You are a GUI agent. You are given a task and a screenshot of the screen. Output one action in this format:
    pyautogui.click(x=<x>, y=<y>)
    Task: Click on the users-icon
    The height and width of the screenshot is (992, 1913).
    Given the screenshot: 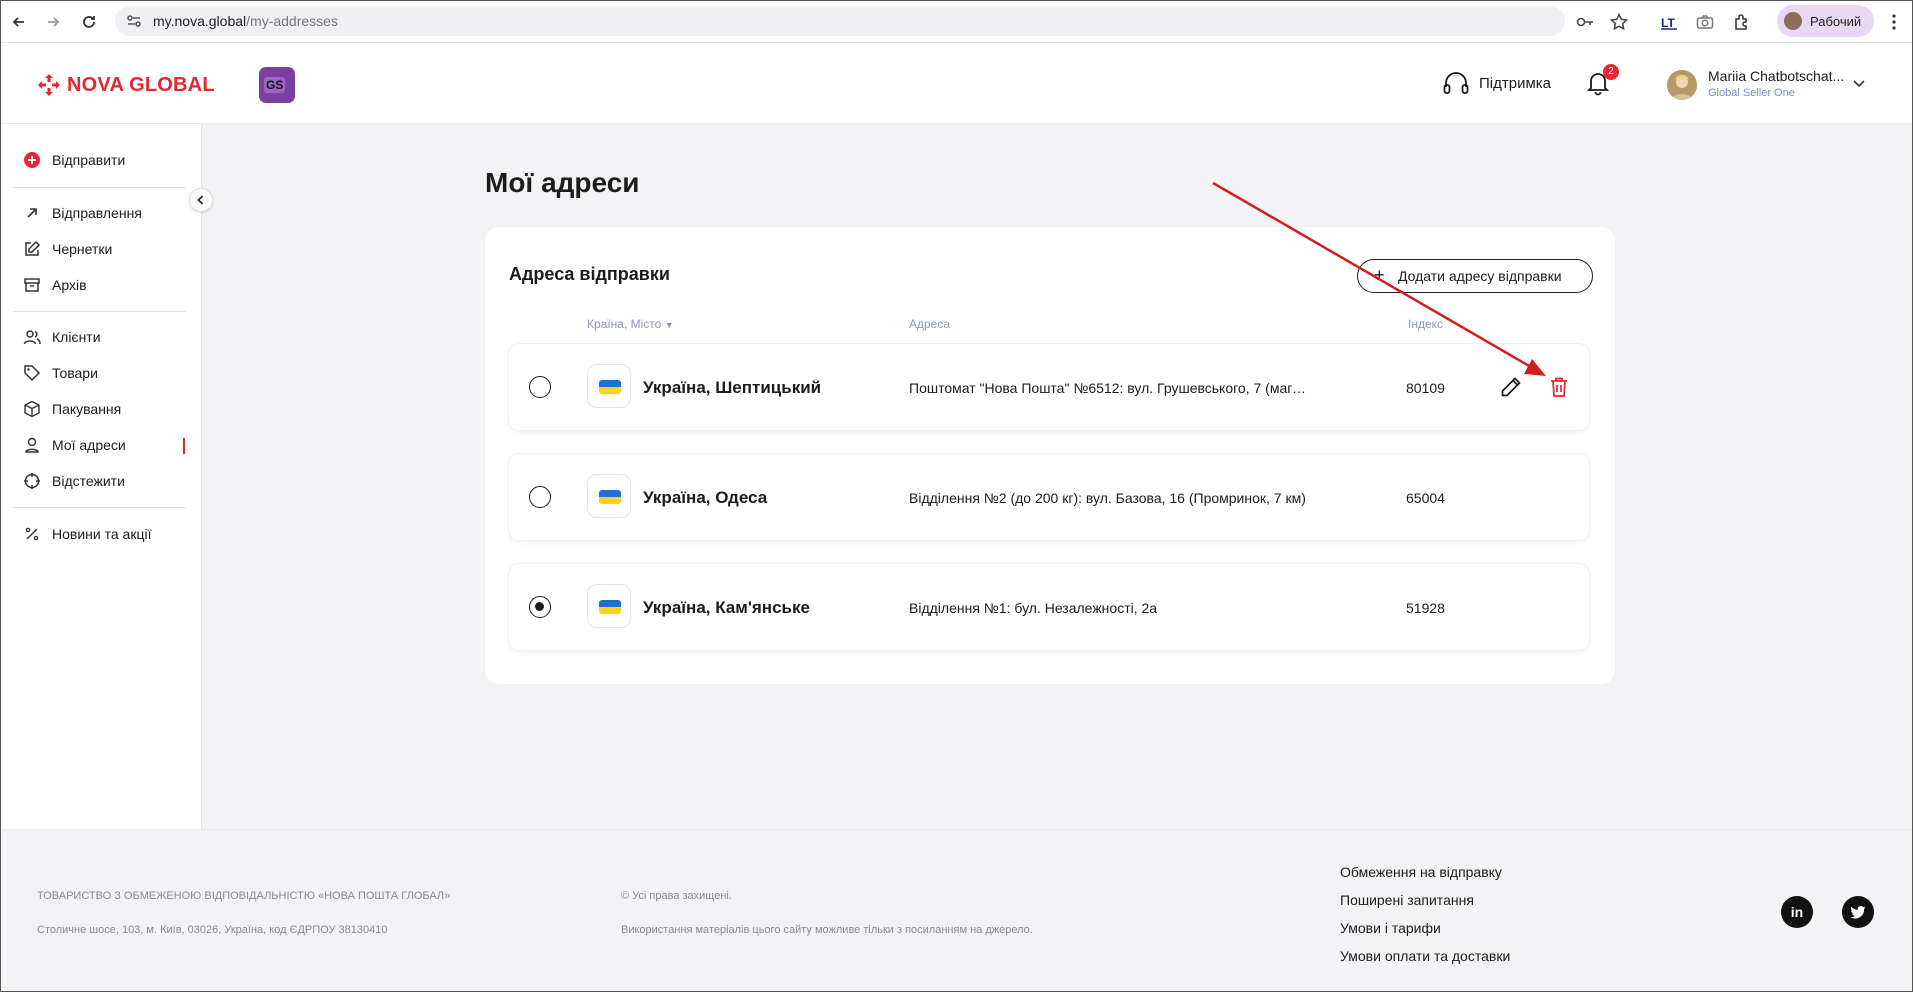 What is the action you would take?
    pyautogui.click(x=32, y=337)
    